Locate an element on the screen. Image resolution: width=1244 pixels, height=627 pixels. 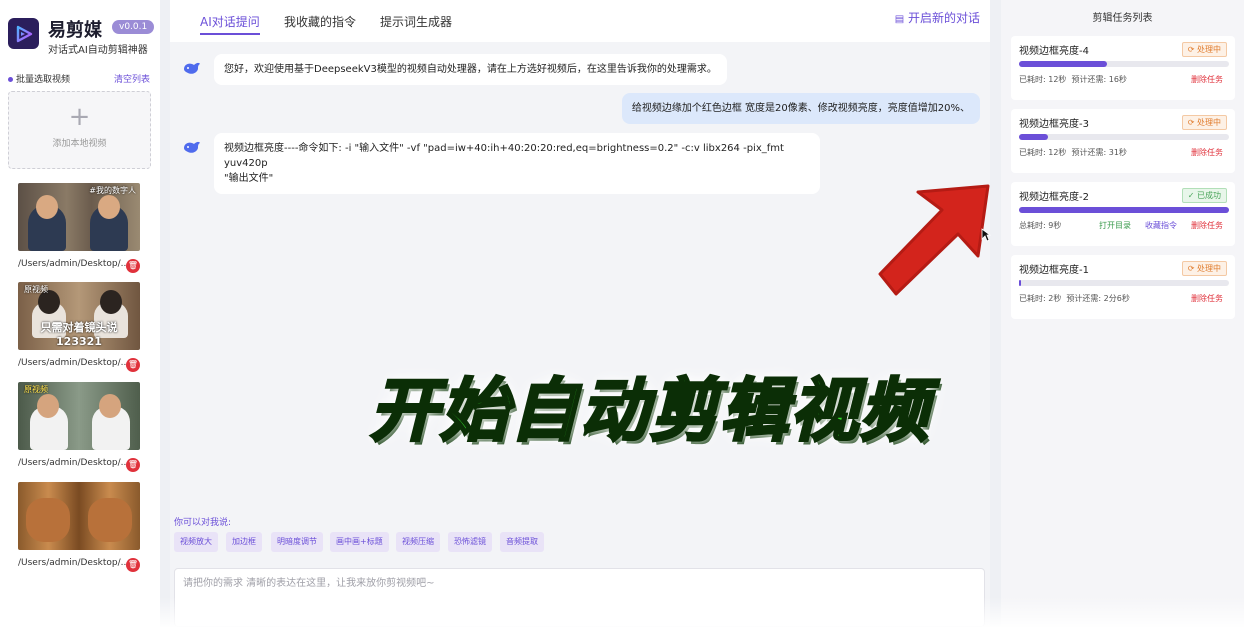
task-meta: 已耗时: 12秒 预计还需: 16秒 is located at coordinates (1073, 79).